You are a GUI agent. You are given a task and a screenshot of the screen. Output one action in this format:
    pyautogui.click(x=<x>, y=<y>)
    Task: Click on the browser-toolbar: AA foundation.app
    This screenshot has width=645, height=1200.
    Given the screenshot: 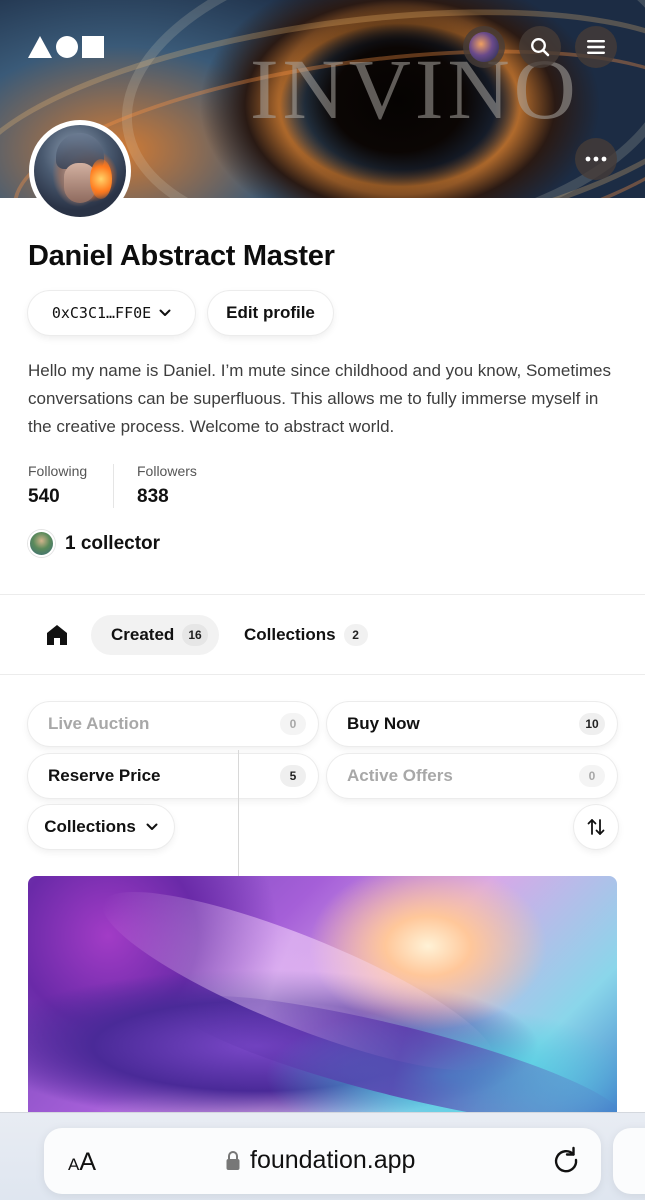 What is the action you would take?
    pyautogui.click(x=322, y=1156)
    